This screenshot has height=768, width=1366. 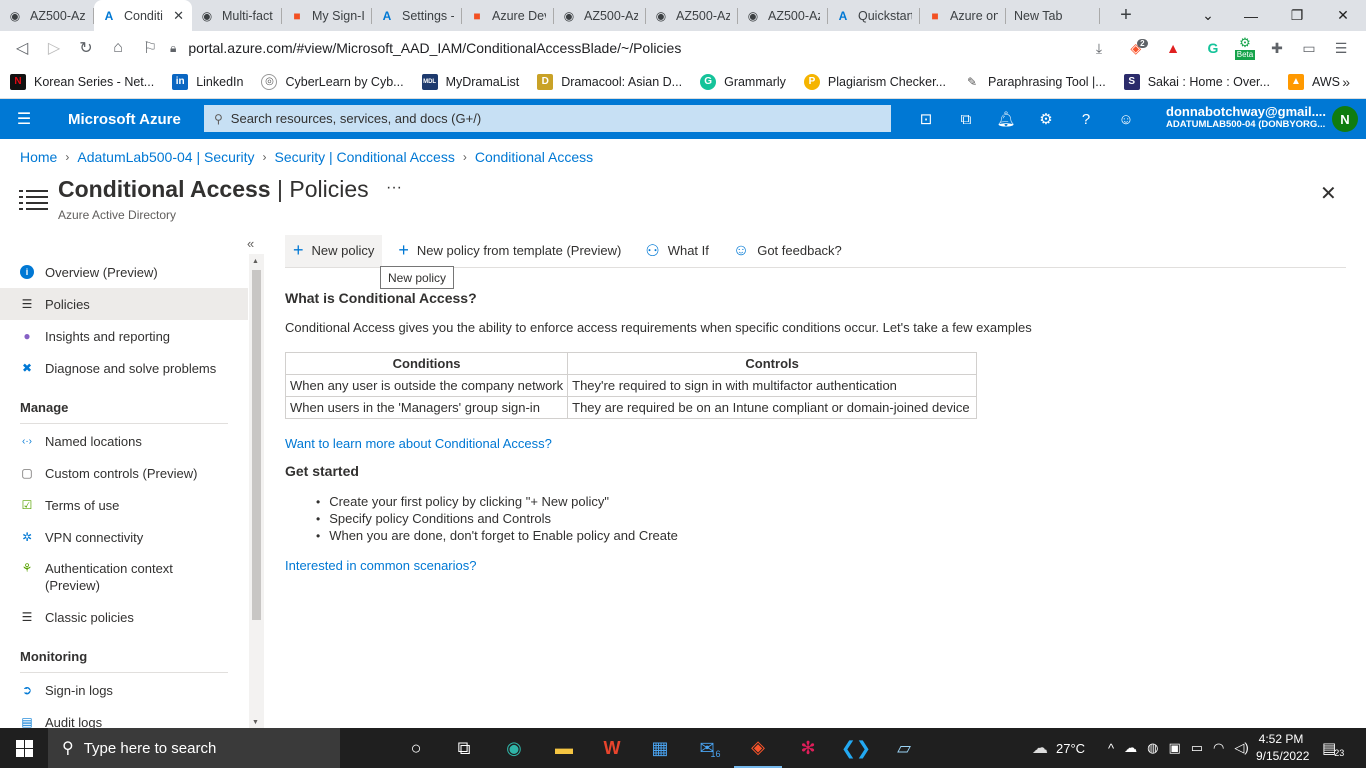 What do you see at coordinates (380, 565) in the screenshot?
I see `common-scenarios-link: Interested in common scenarios?` at bounding box center [380, 565].